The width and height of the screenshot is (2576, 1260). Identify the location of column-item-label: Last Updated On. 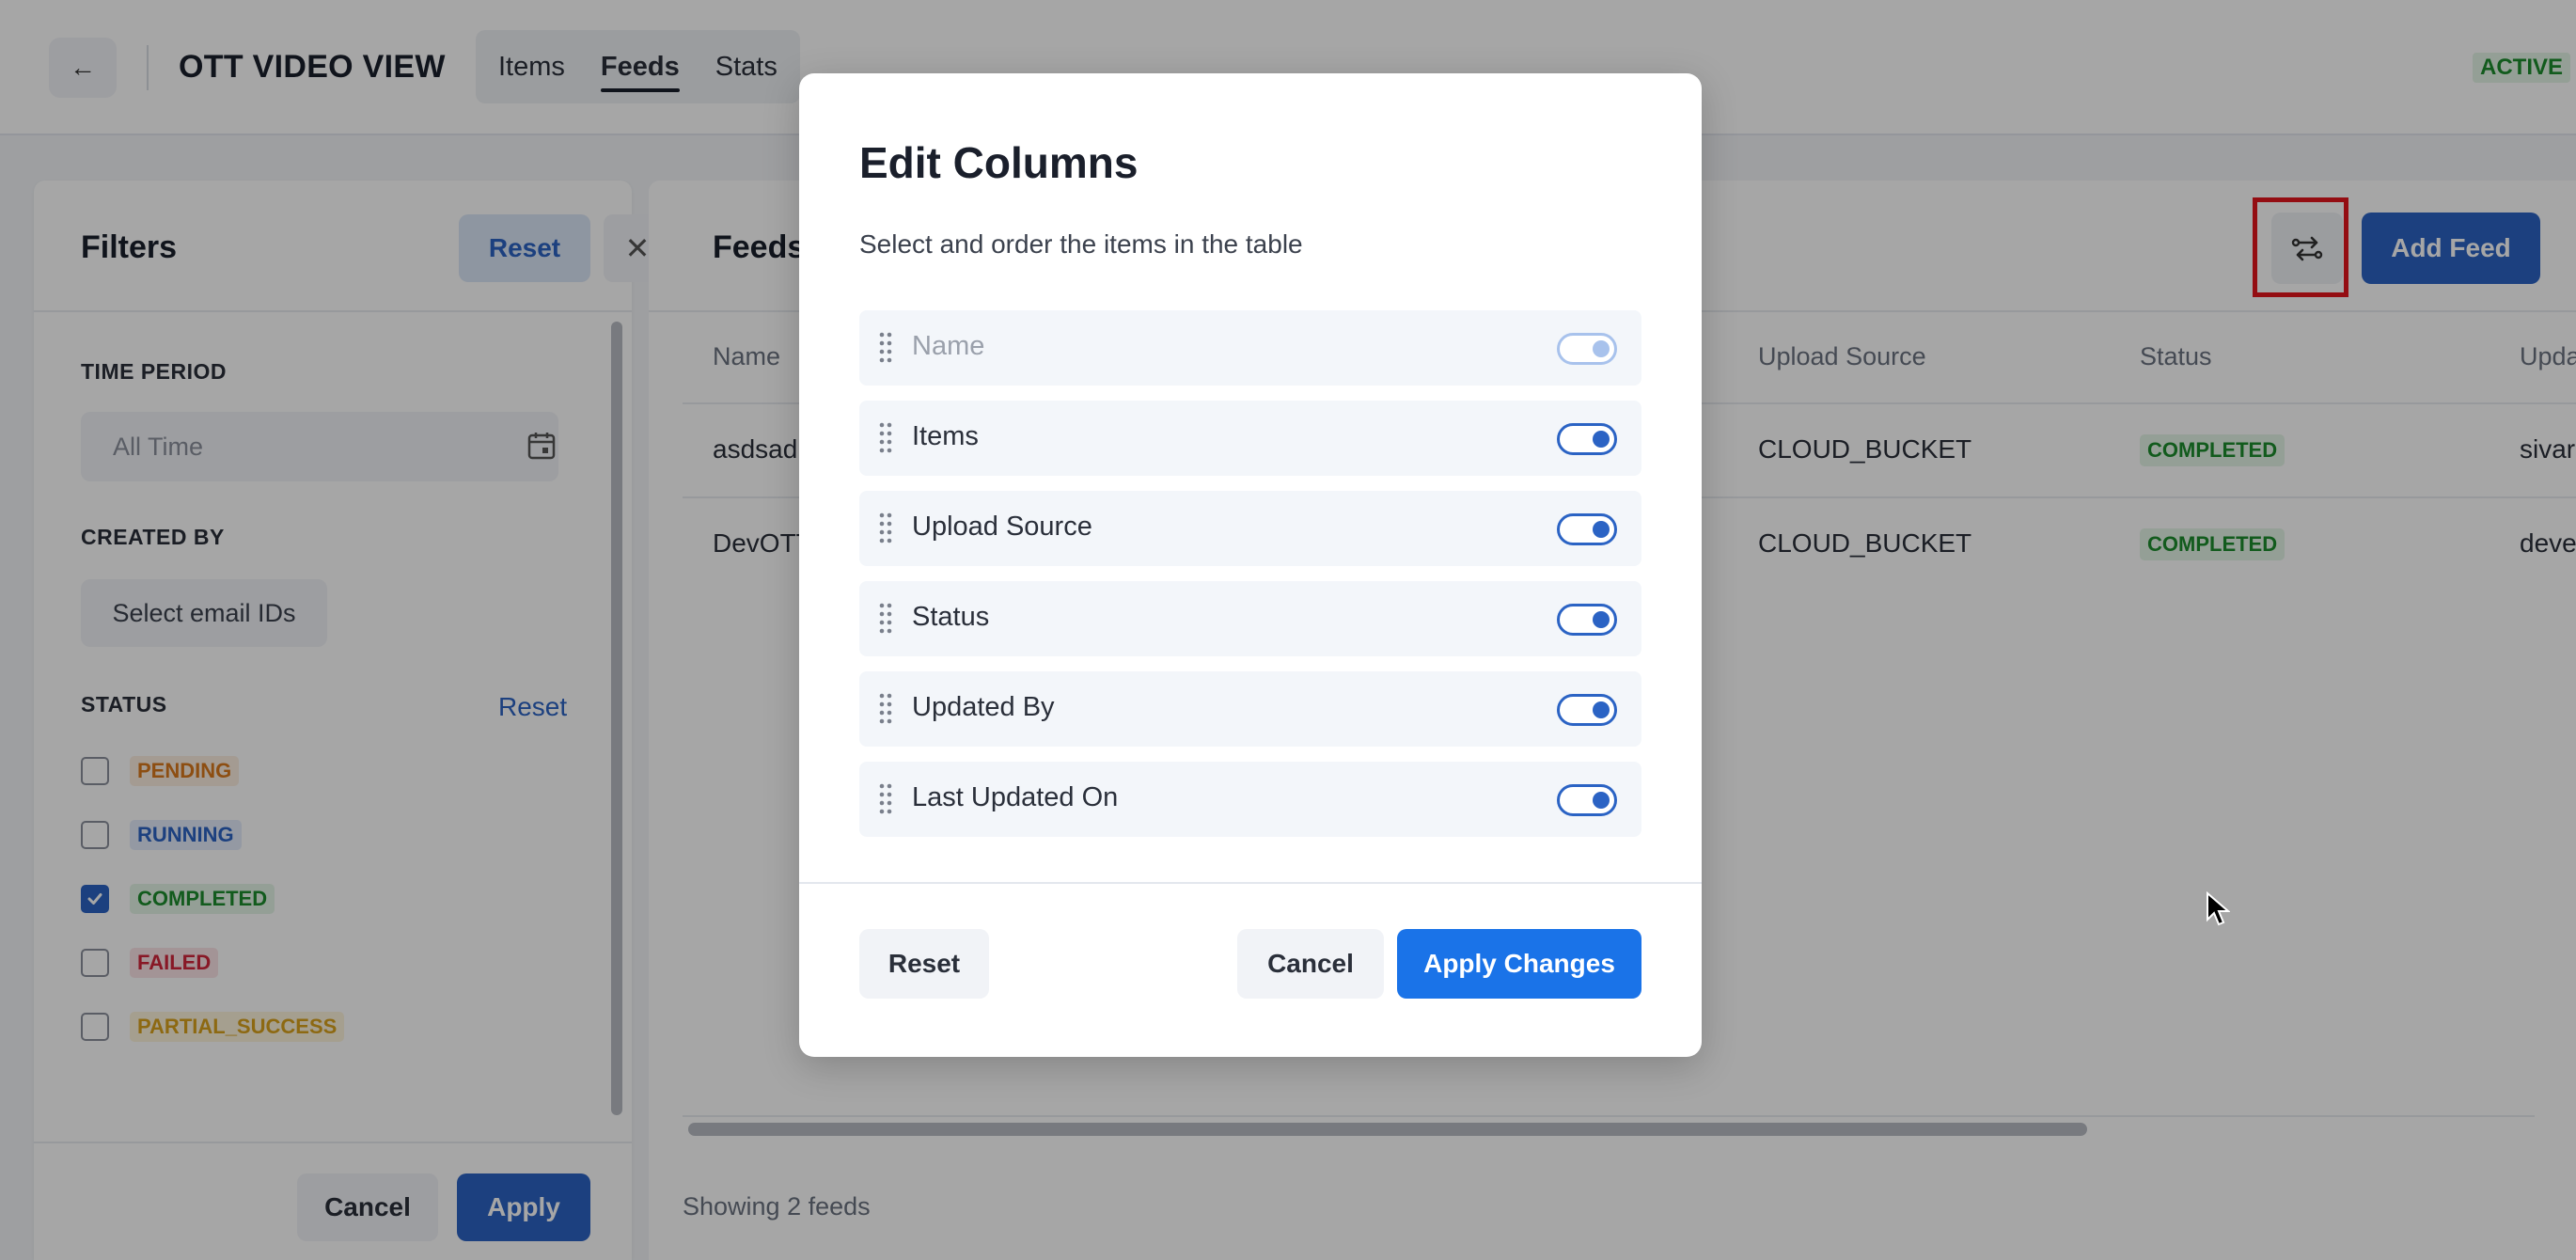
(1016, 797).